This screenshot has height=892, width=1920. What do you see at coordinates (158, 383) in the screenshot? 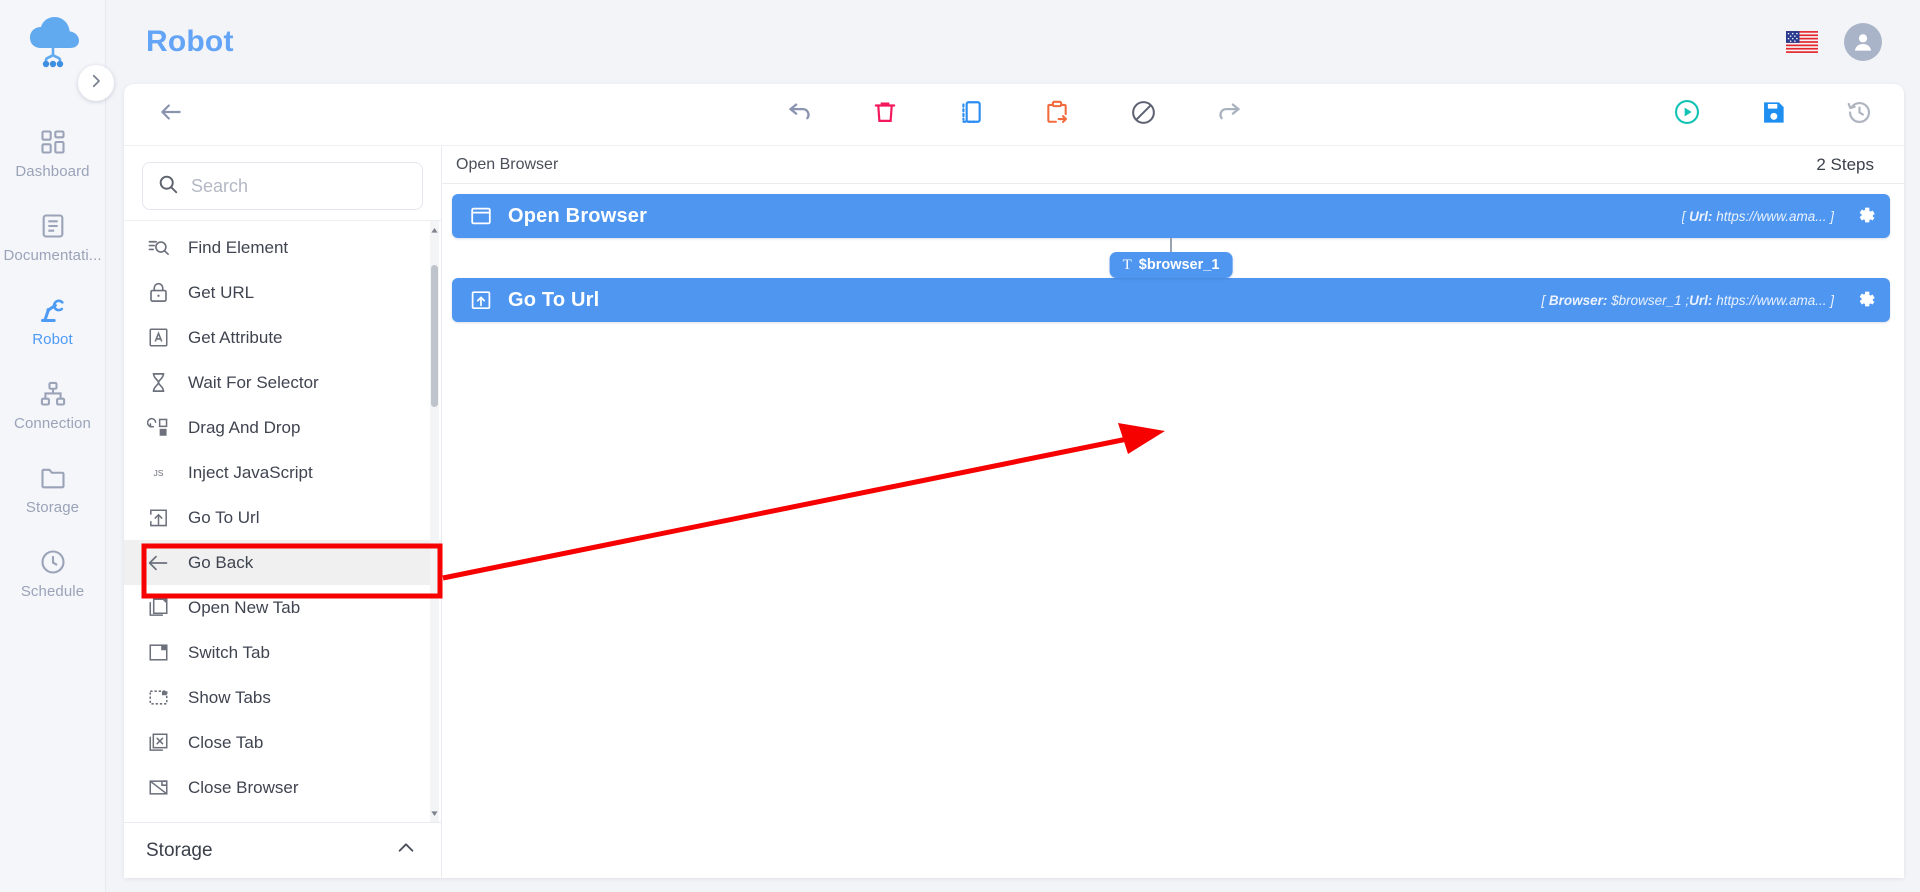
I see `hourglass-icon` at bounding box center [158, 383].